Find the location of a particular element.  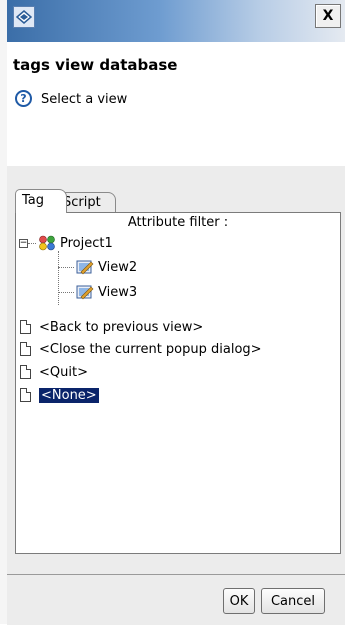

tab-tag: Tag is located at coordinates (41, 201).